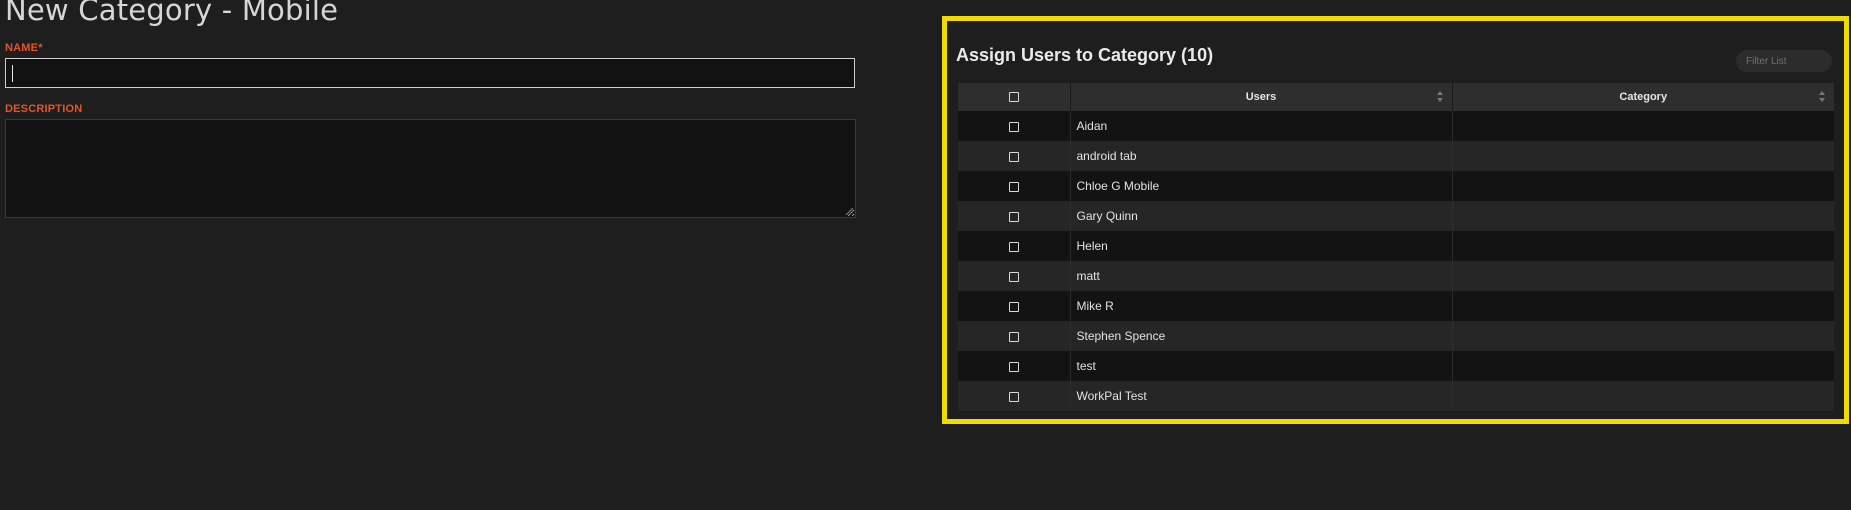 This screenshot has width=1851, height=510. What do you see at coordinates (1261, 306) in the screenshot?
I see `user-name-cell: Mike R` at bounding box center [1261, 306].